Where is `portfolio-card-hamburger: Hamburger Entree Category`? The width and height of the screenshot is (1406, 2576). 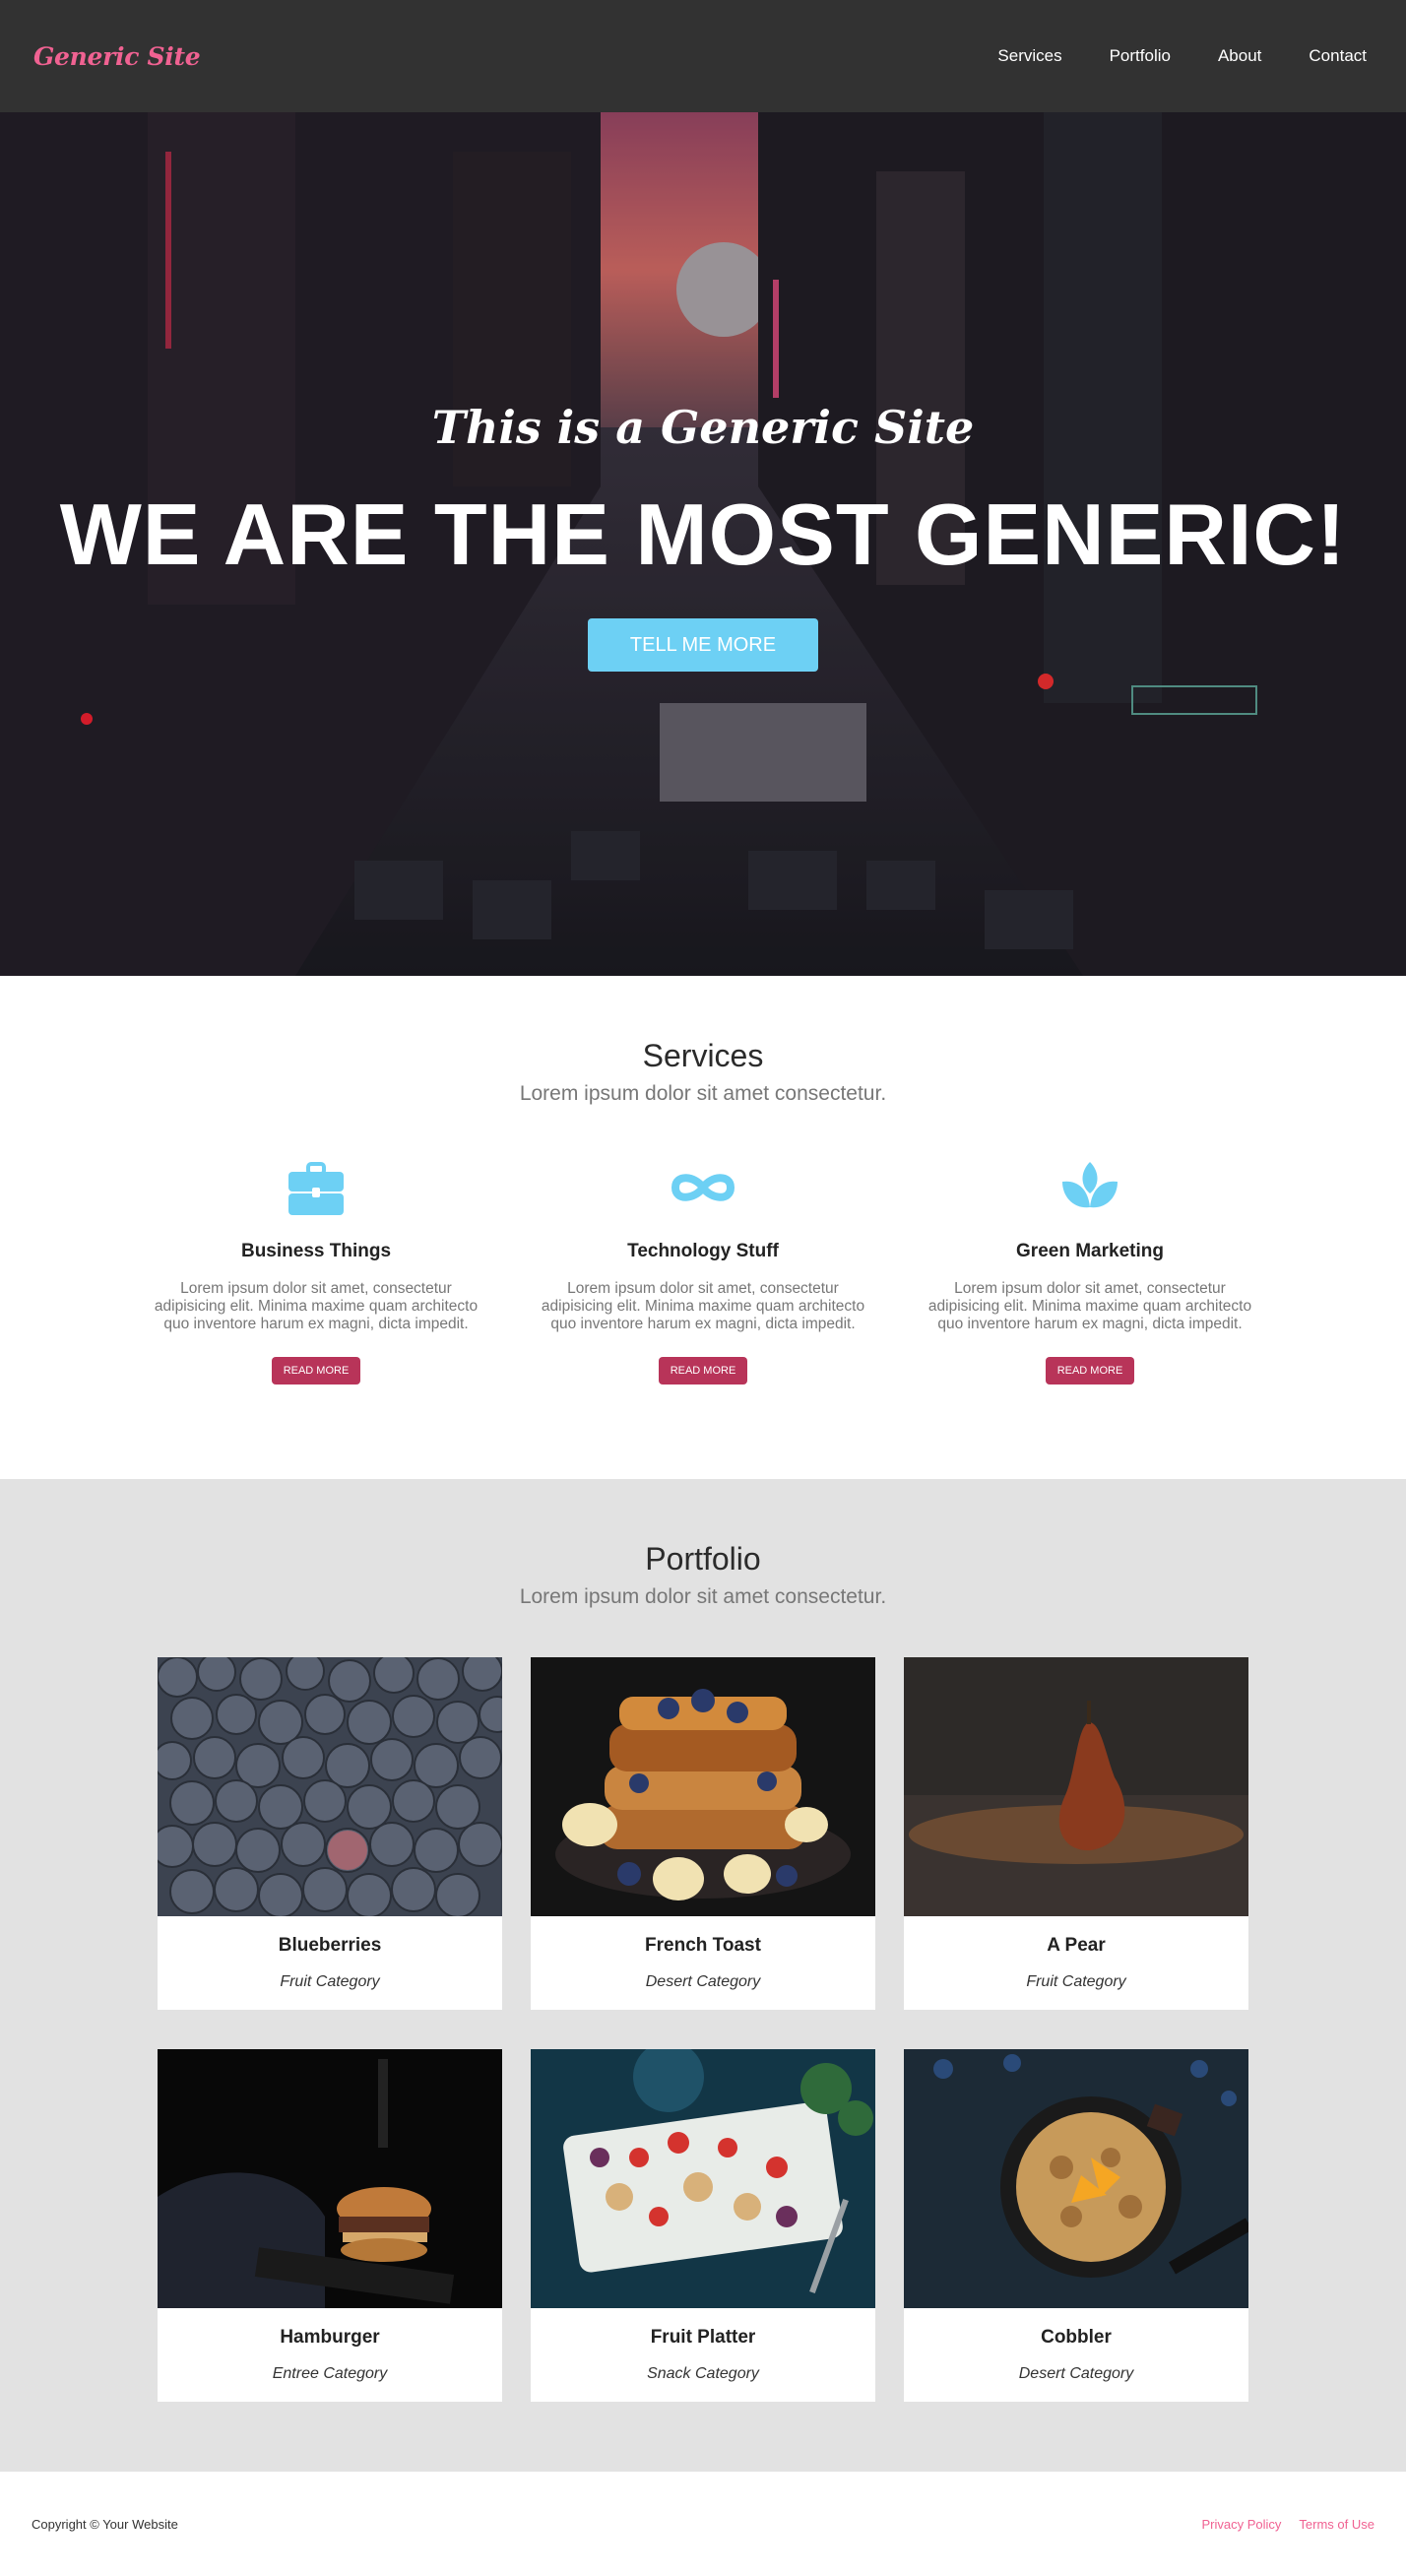 portfolio-card-hamburger: Hamburger Entree Category is located at coordinates (330, 2225).